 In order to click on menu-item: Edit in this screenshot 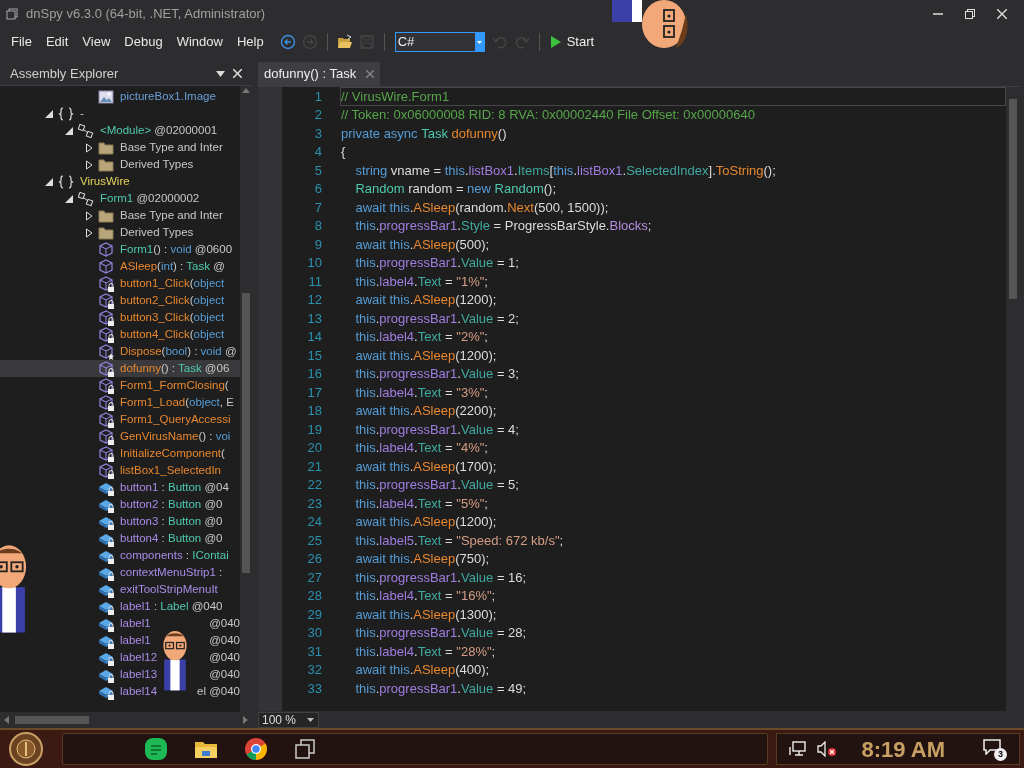, I will do `click(57, 42)`.